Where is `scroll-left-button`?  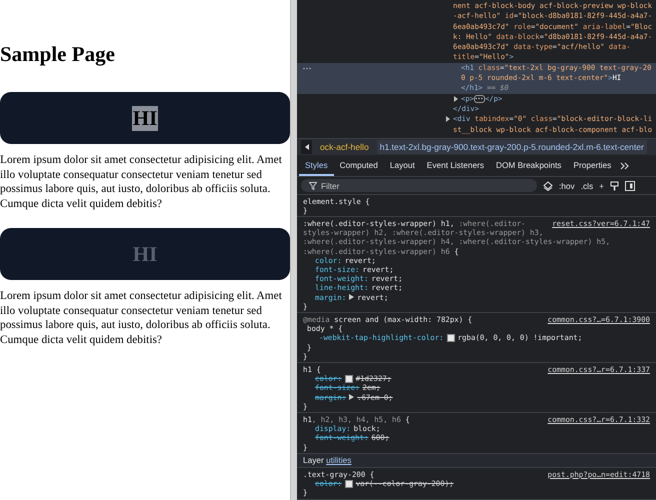 scroll-left-button is located at coordinates (306, 147).